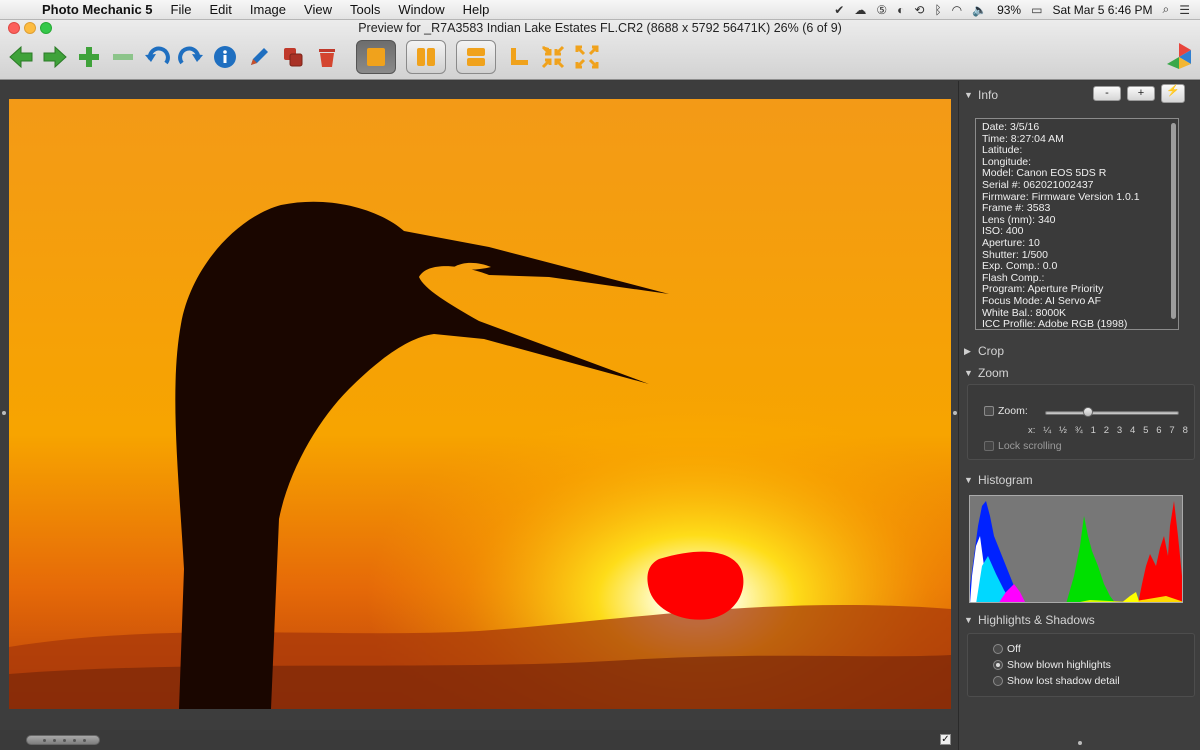 Image resolution: width=1200 pixels, height=750 pixels. What do you see at coordinates (327, 57) in the screenshot?
I see `trash-icon` at bounding box center [327, 57].